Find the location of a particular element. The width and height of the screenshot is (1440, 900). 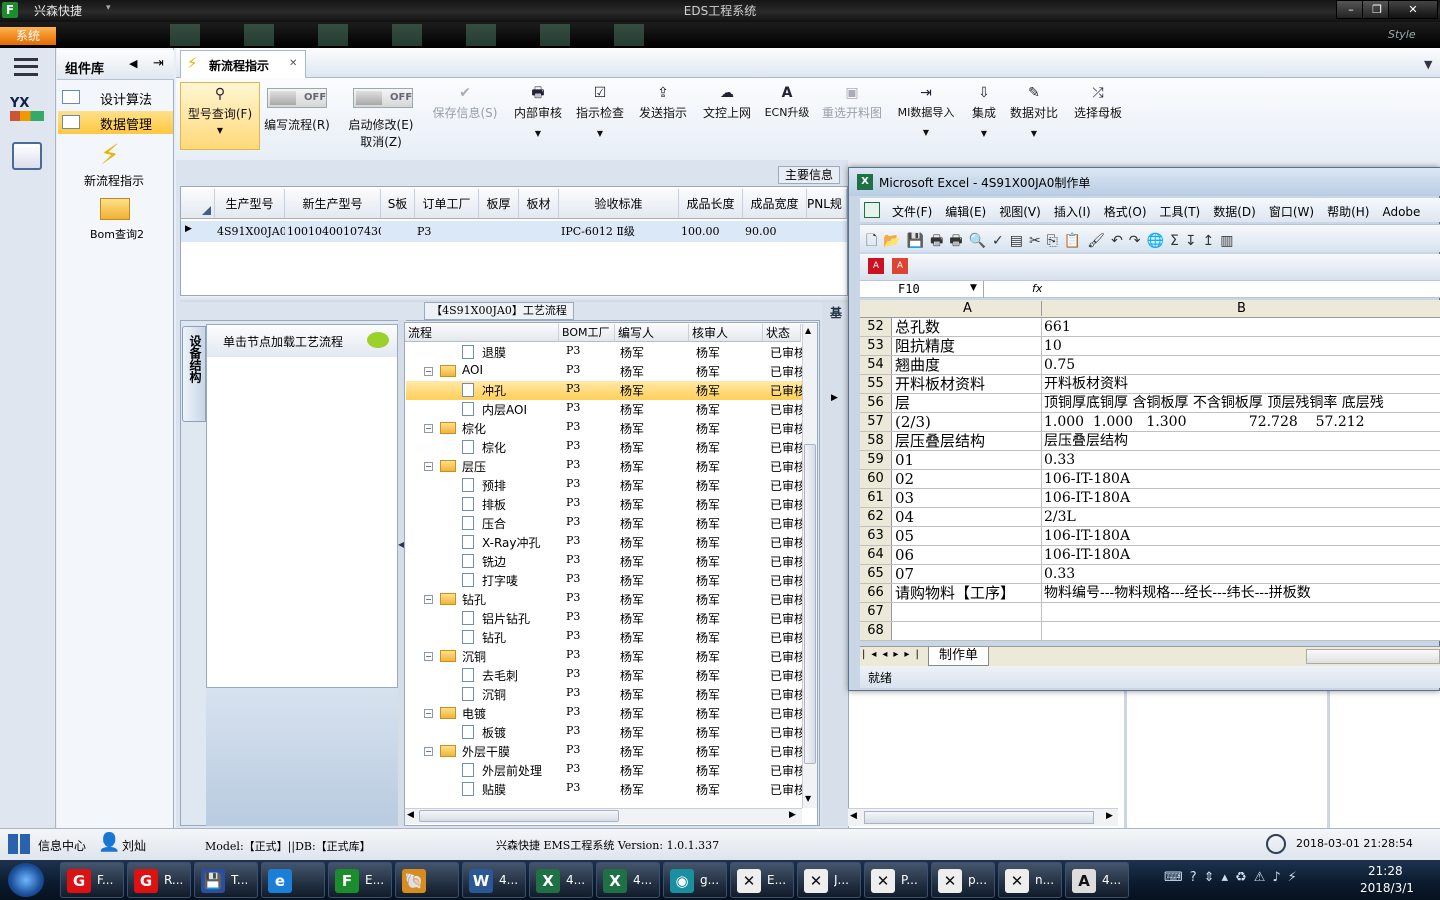

tab-close-icon: ✕ is located at coordinates (293, 63).